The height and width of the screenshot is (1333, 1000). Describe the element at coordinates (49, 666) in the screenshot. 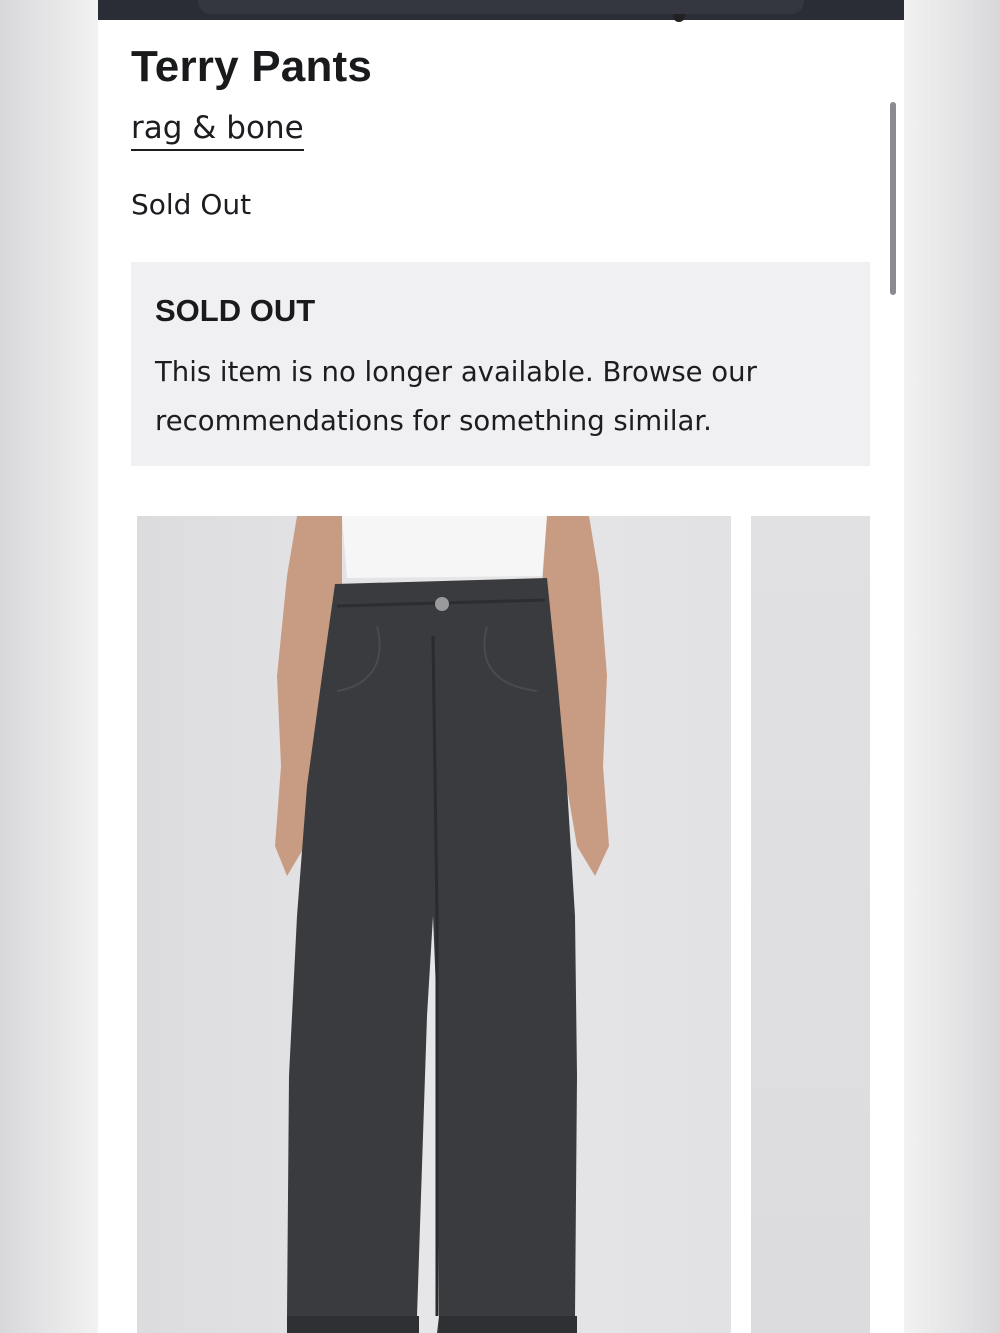

I see `backdrop-left` at that location.